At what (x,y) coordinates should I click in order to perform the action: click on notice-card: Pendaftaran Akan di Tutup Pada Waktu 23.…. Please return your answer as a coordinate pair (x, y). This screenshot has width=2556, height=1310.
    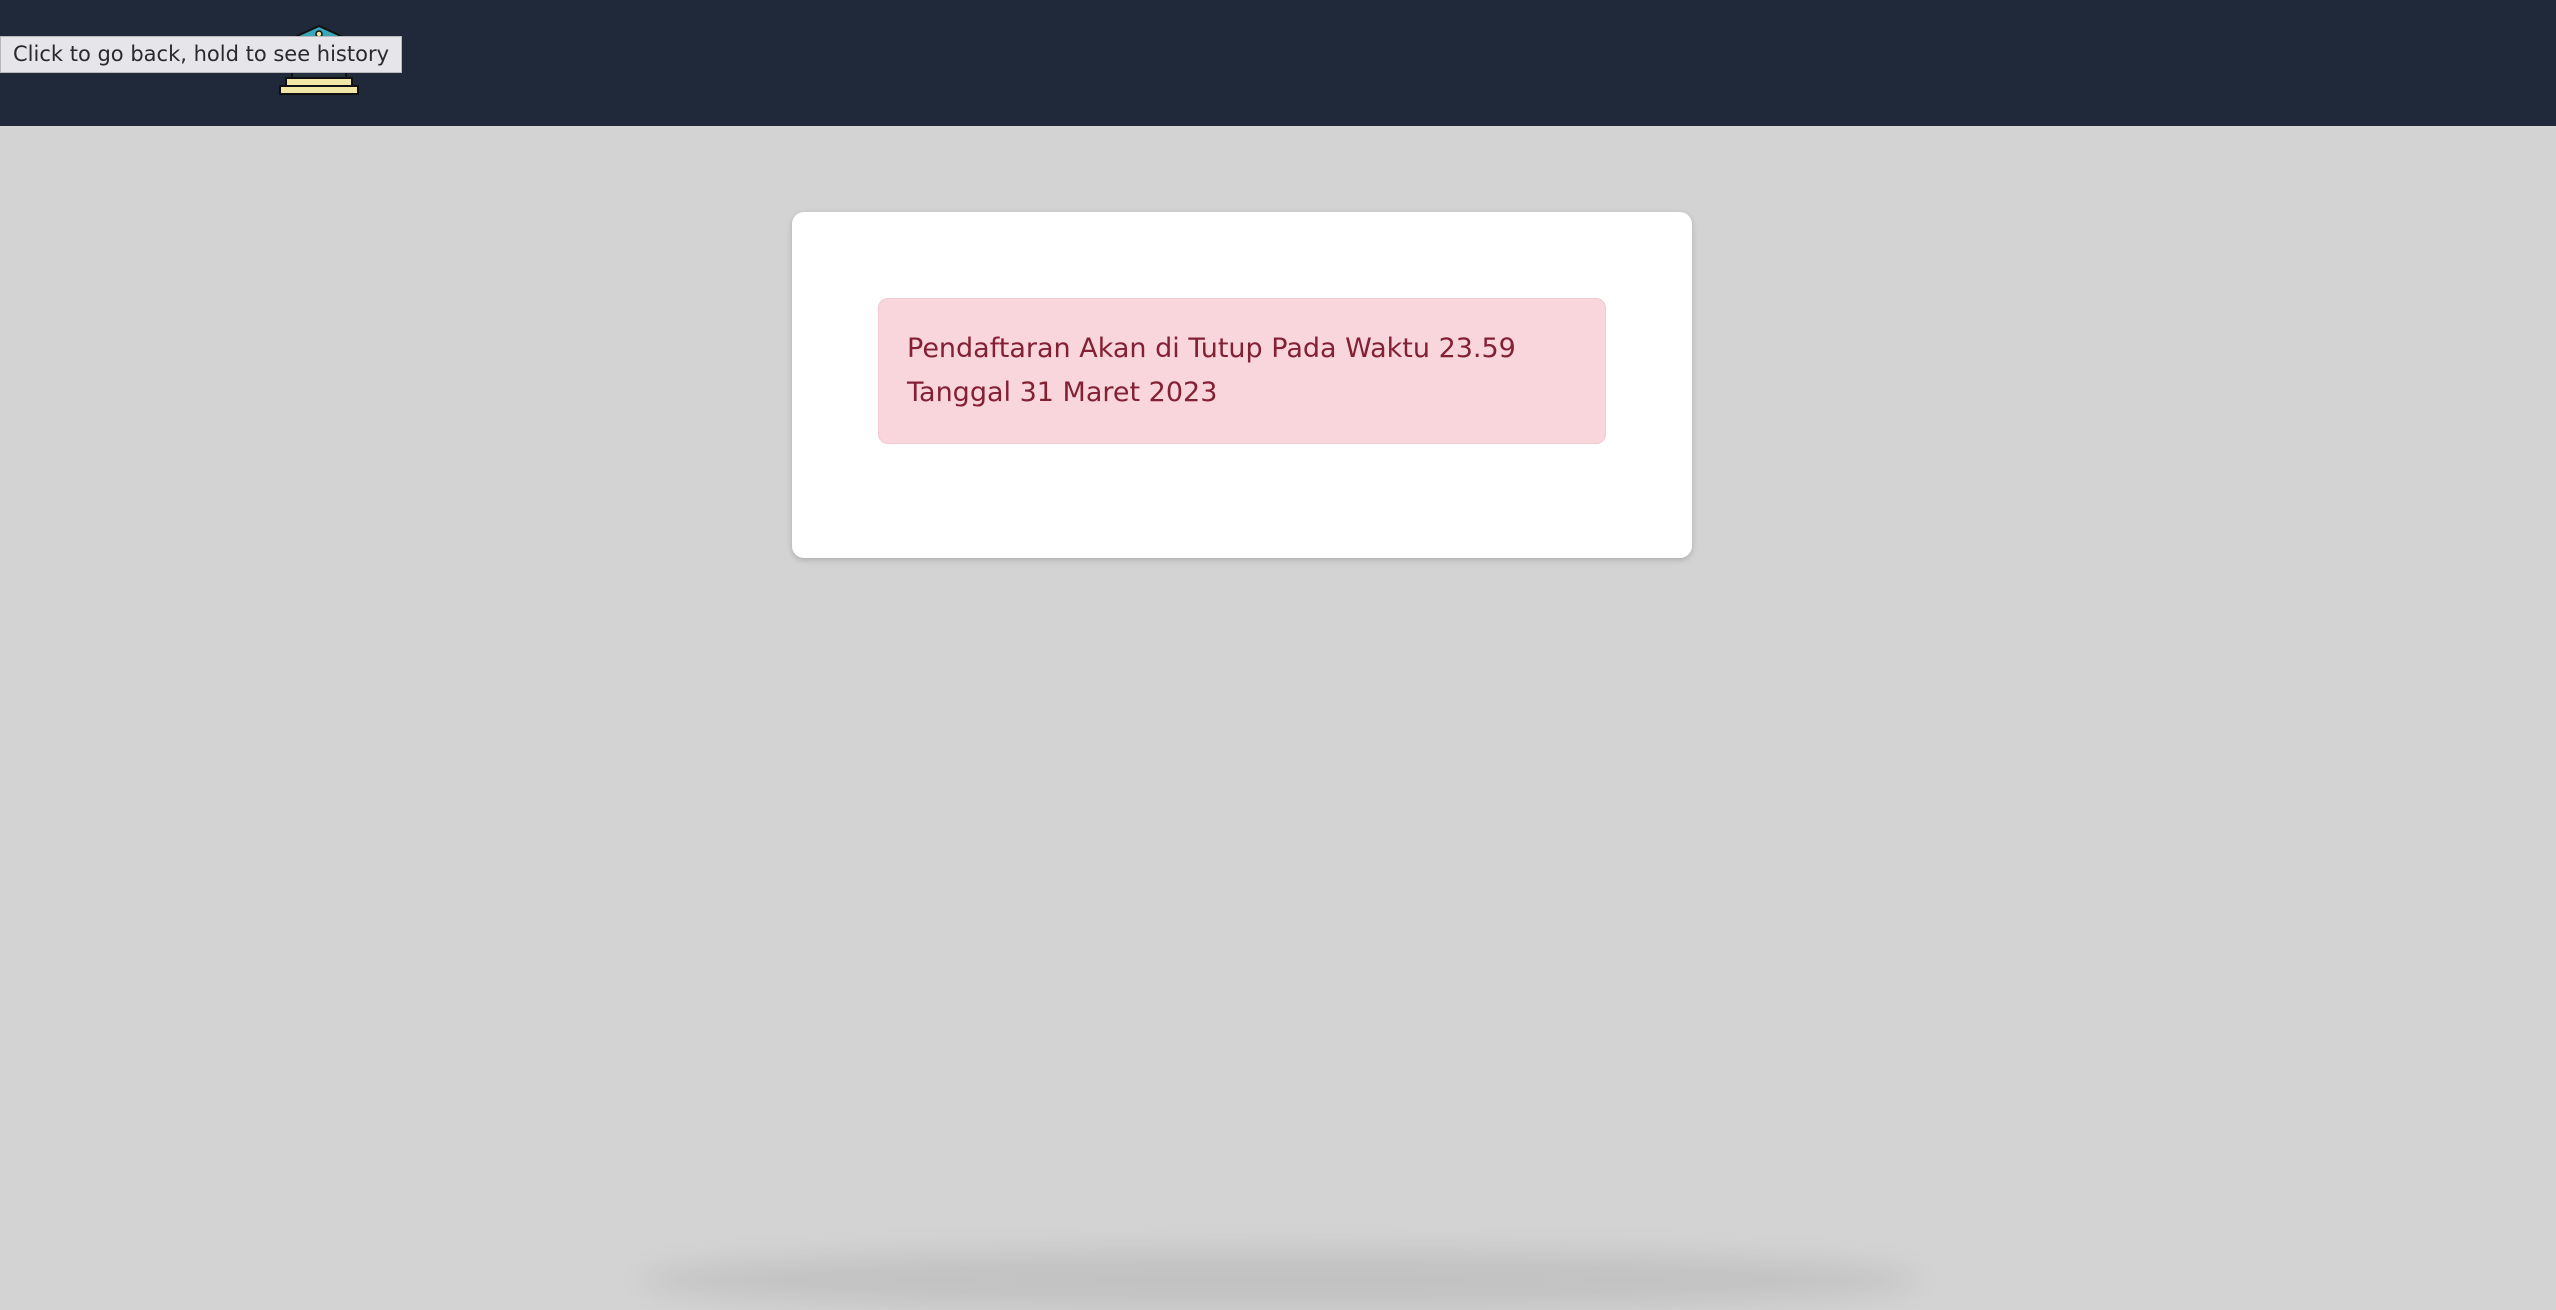
    Looking at the image, I should click on (1242, 385).